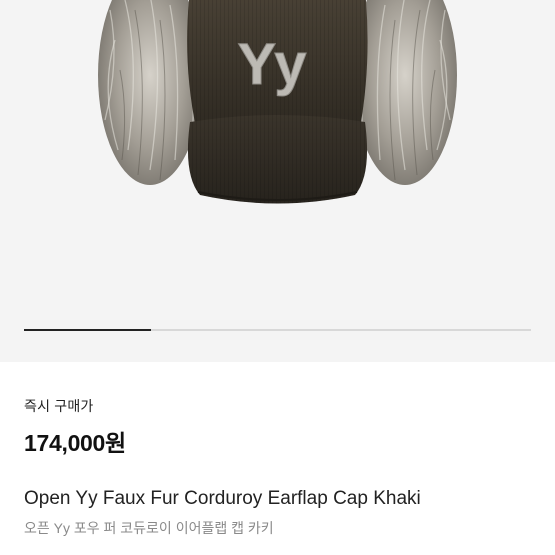 The height and width of the screenshot is (555, 555). Describe the element at coordinates (150, 92) in the screenshot. I see `fur-earflap-left` at that location.